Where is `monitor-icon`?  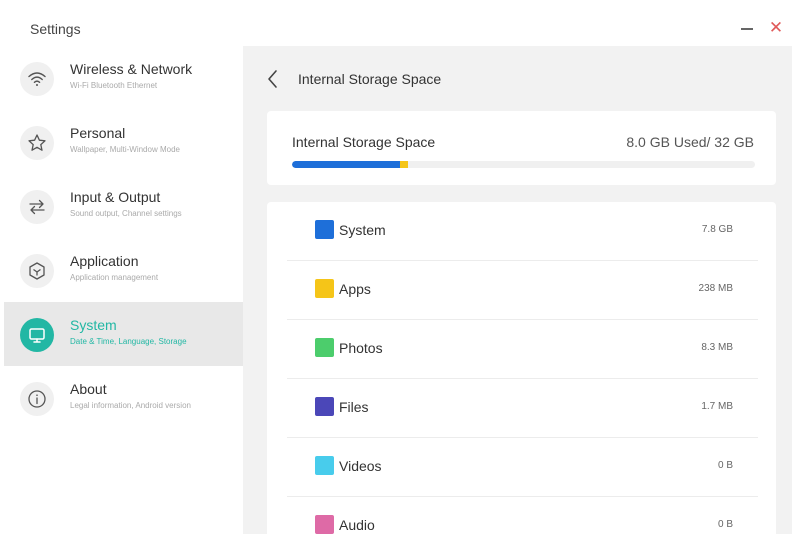 monitor-icon is located at coordinates (37, 335).